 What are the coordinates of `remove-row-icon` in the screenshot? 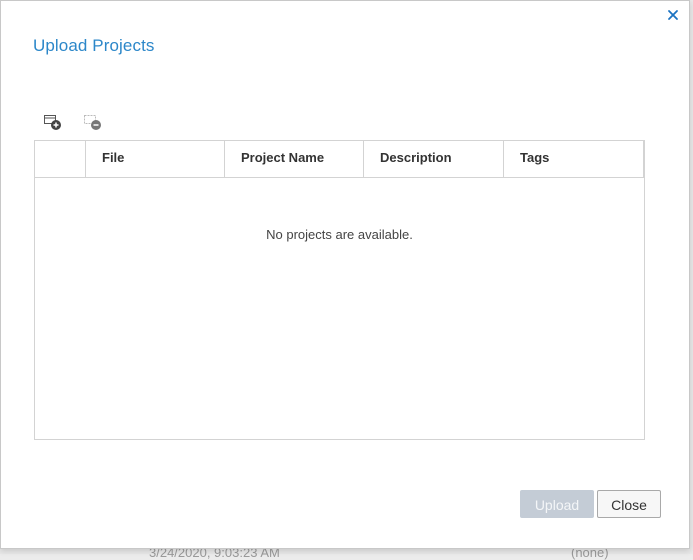 It's located at (92, 122).